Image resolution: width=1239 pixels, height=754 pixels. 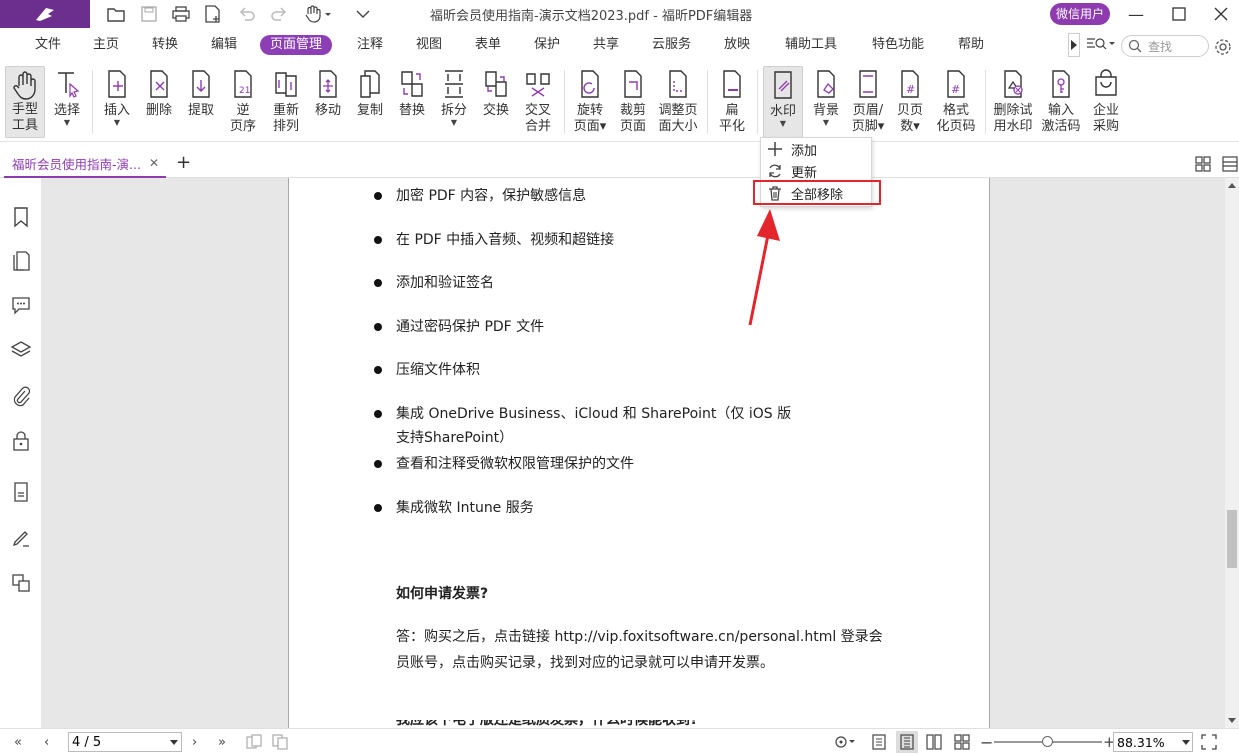 I want to click on menu-cloud: 云服务, so click(x=671, y=45).